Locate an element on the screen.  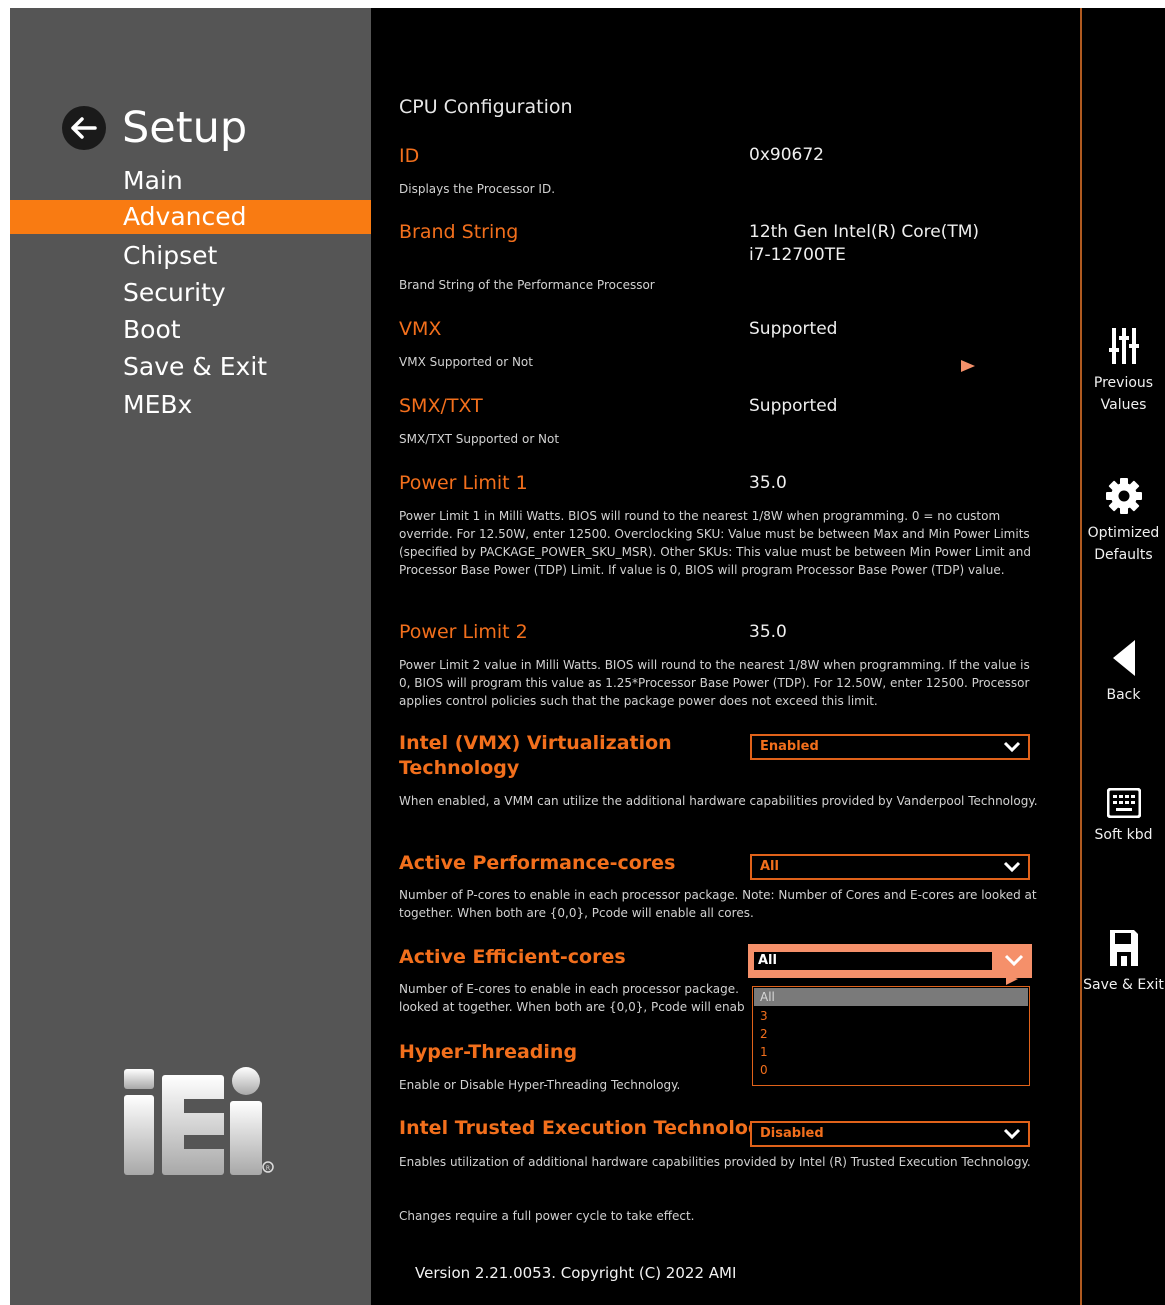
nav-chipset: Chipset is located at coordinates (190, 256).